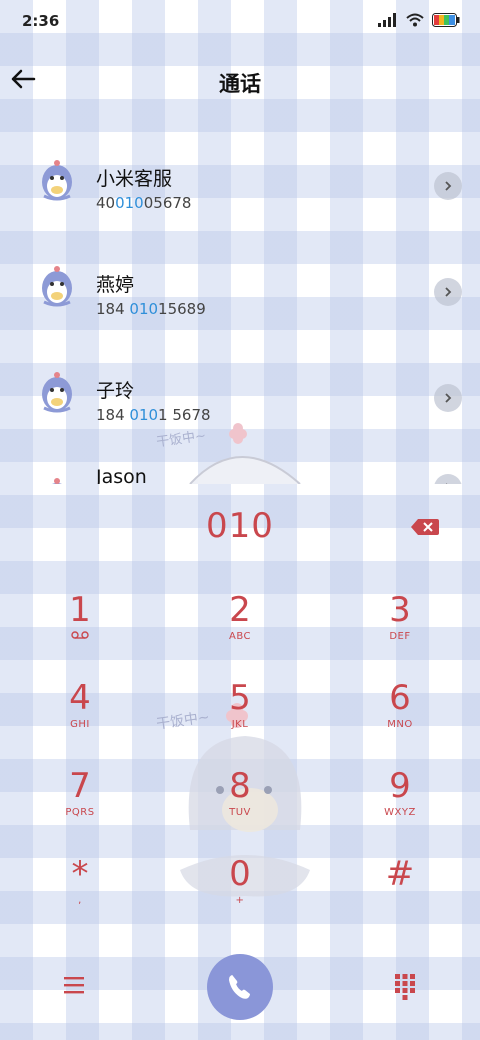  What do you see at coordinates (400, 806) in the screenshot?
I see `key-9: 9 WXYZ` at bounding box center [400, 806].